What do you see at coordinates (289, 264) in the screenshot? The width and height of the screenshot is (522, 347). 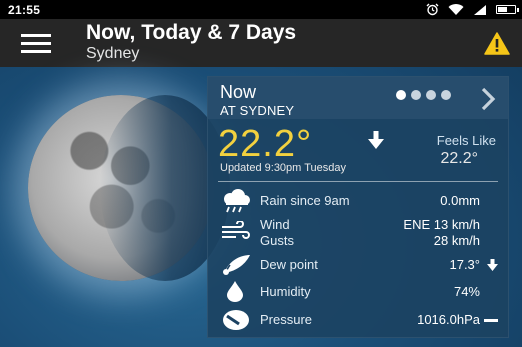 I see `dew-point-label: Dew point` at bounding box center [289, 264].